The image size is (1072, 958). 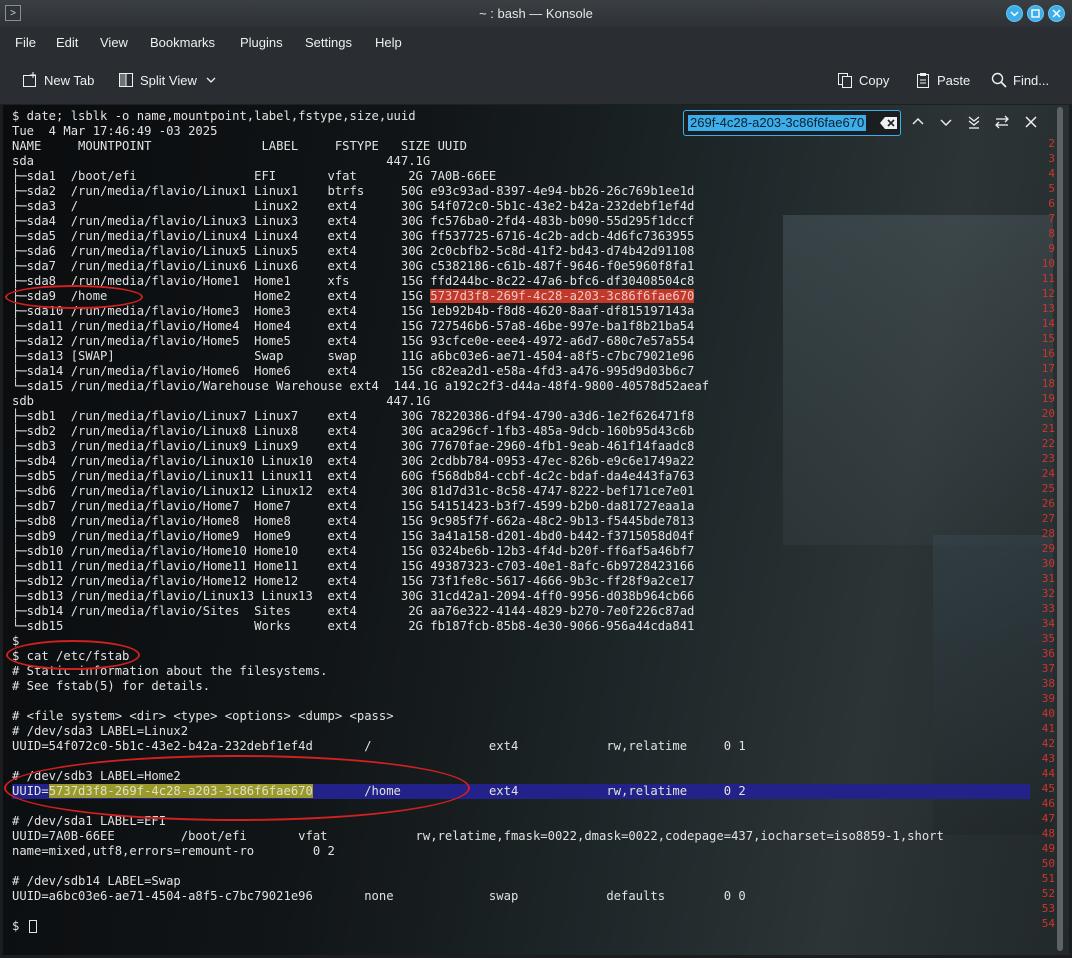 What do you see at coordinates (777, 123) in the screenshot?
I see `search-input-value: 269f-4c28-a203-3c86f6fae670` at bounding box center [777, 123].